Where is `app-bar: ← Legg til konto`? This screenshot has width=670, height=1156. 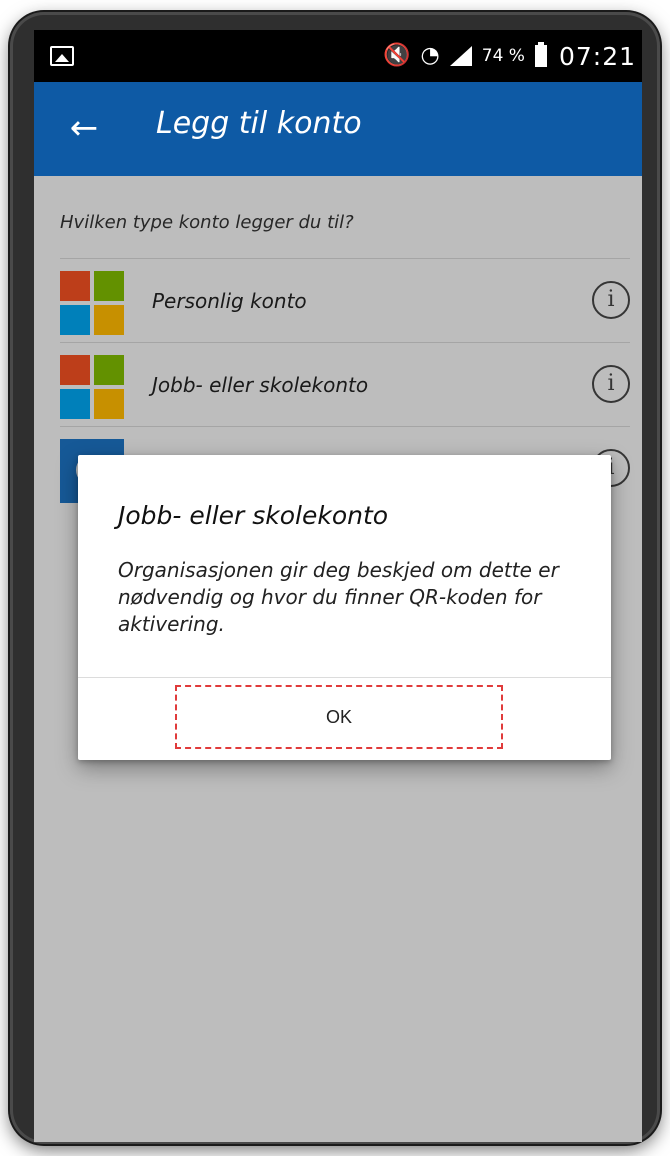
app-bar: ← Legg til konto is located at coordinates (338, 129).